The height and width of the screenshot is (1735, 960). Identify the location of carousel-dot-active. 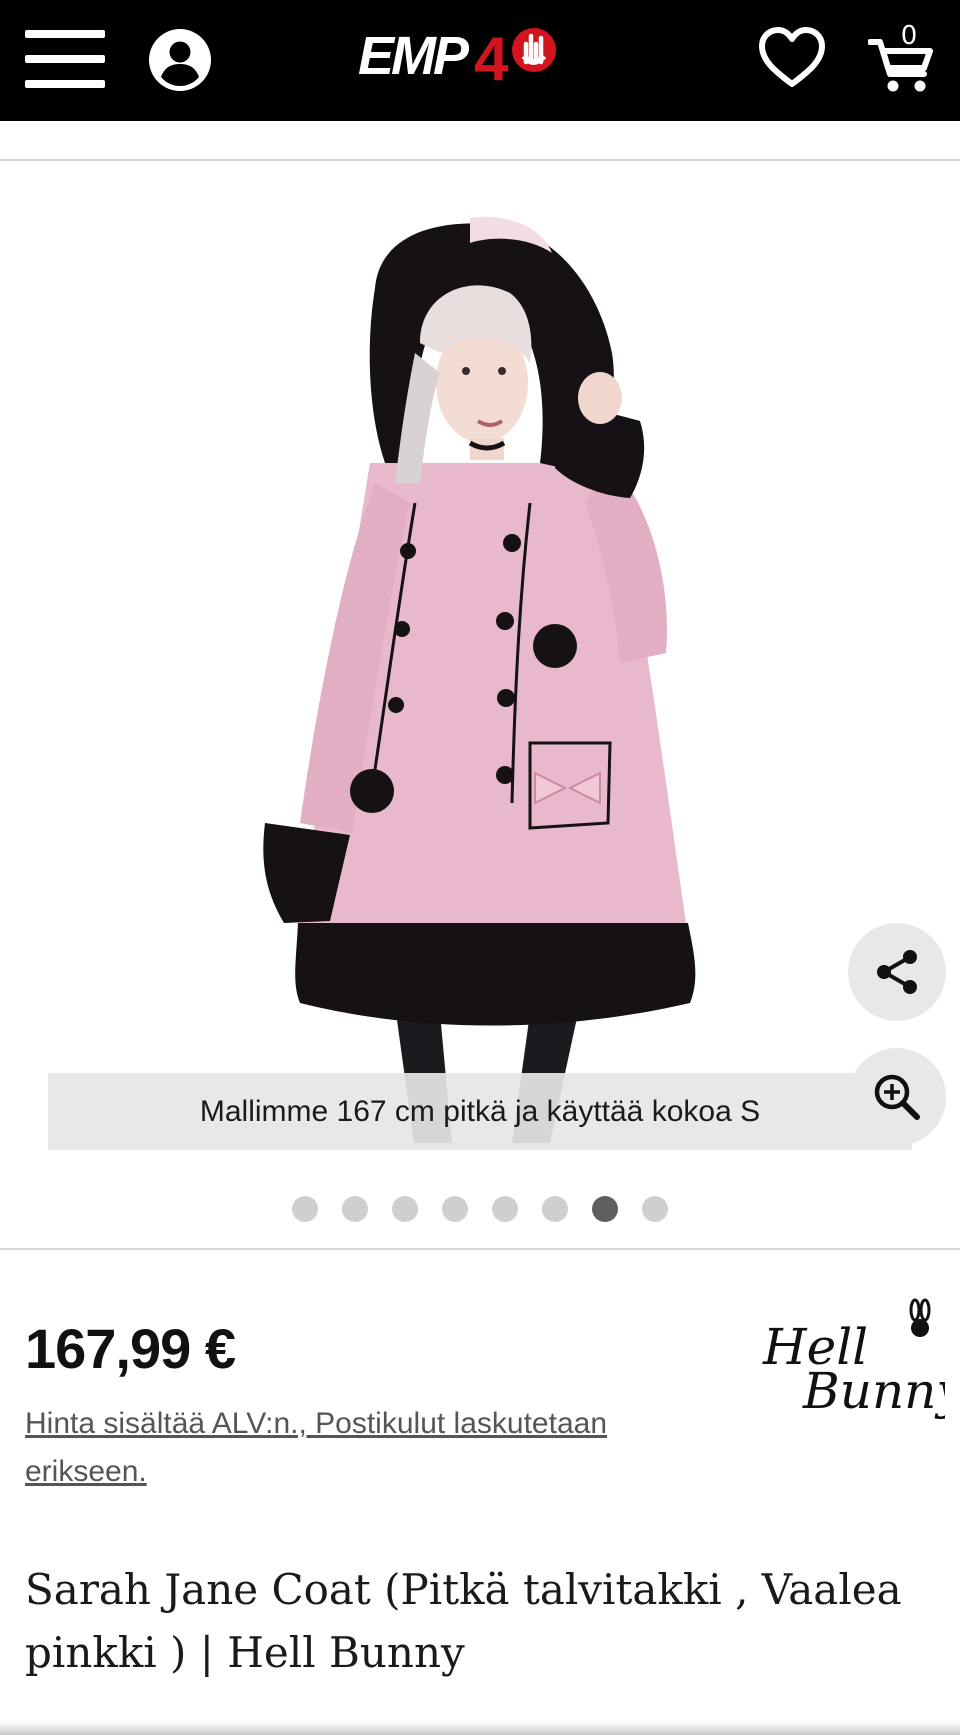
(605, 1209).